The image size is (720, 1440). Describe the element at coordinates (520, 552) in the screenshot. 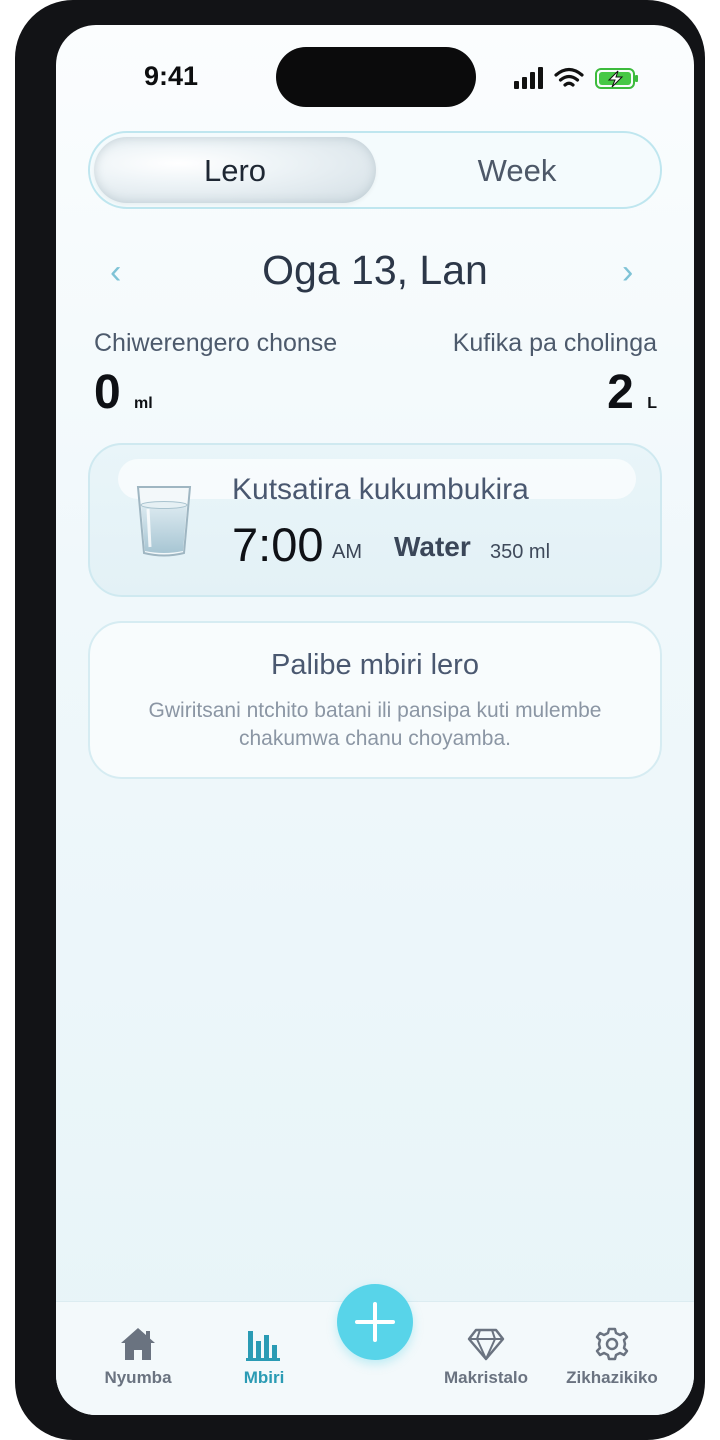

I see `reminder-amount: 350 ml` at that location.